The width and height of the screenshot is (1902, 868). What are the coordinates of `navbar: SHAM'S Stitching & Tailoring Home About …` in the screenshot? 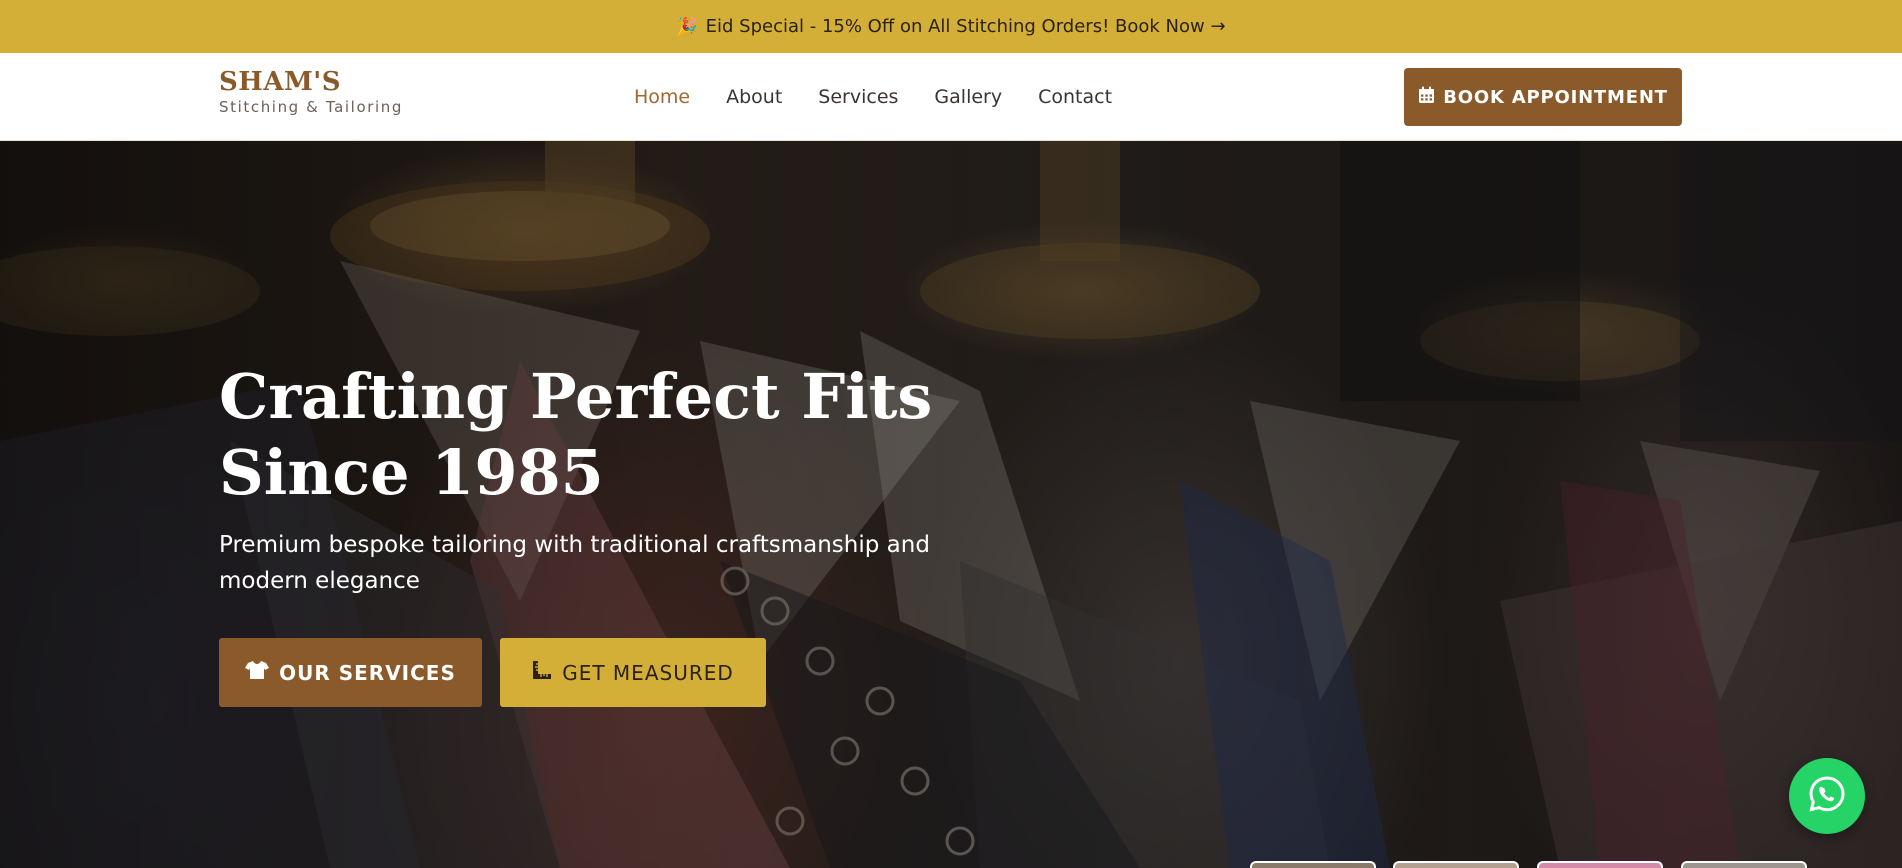 It's located at (951, 97).